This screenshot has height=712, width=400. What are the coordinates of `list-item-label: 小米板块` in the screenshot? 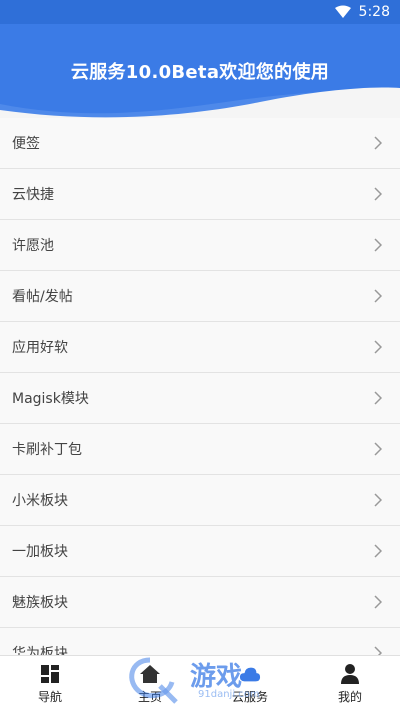 It's located at (40, 501).